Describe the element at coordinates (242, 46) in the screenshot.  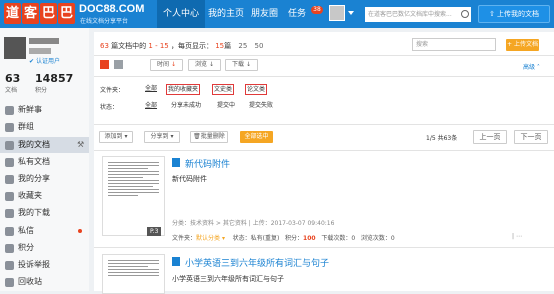
I see `per-page-25: 25` at that location.